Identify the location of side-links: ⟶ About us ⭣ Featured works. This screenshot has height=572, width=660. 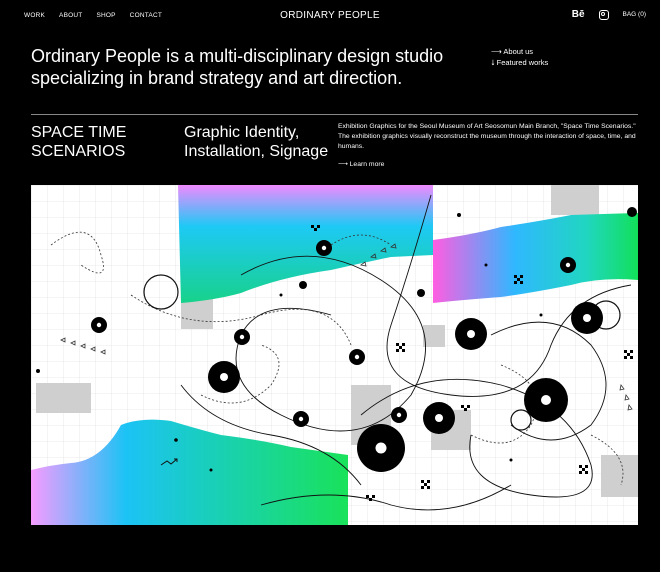
(519, 57).